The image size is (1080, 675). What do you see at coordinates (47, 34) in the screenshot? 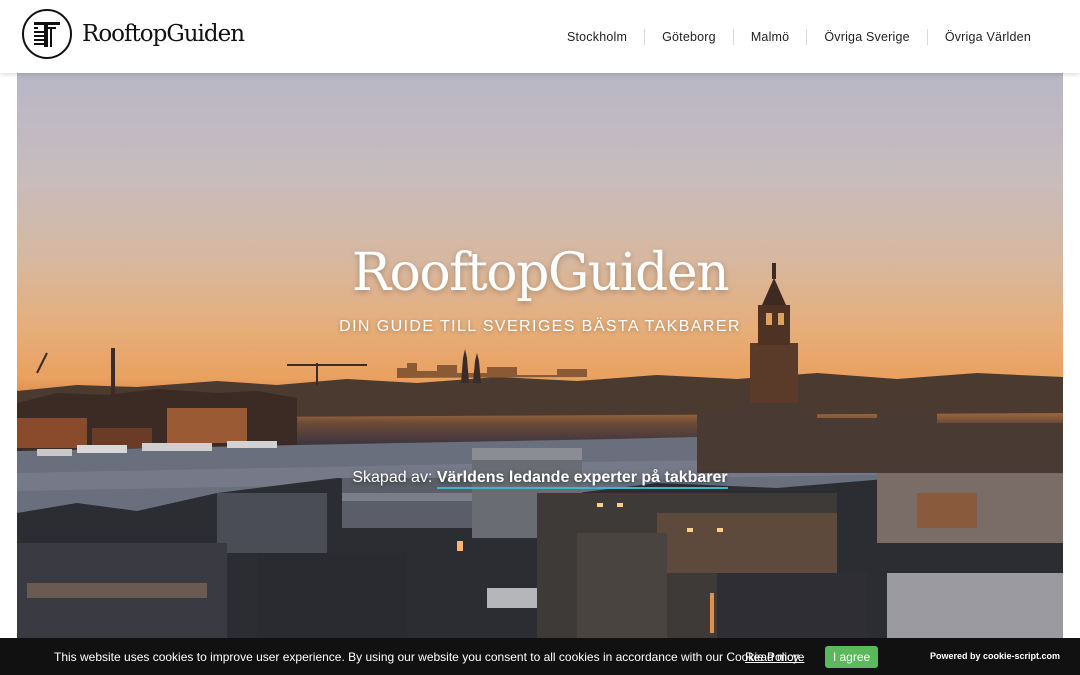
I see `logo-icon` at bounding box center [47, 34].